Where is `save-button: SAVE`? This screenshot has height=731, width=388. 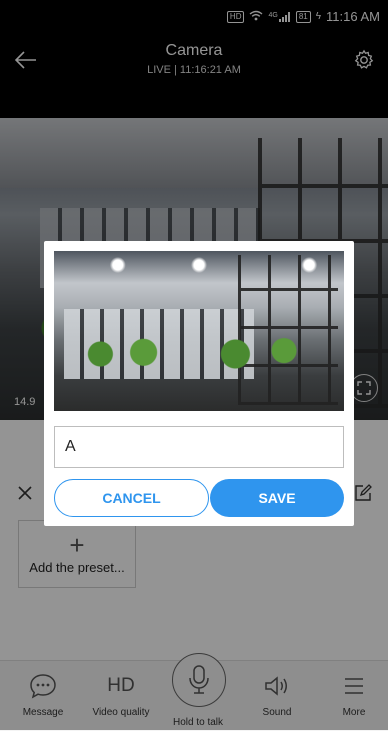 save-button: SAVE is located at coordinates (277, 498).